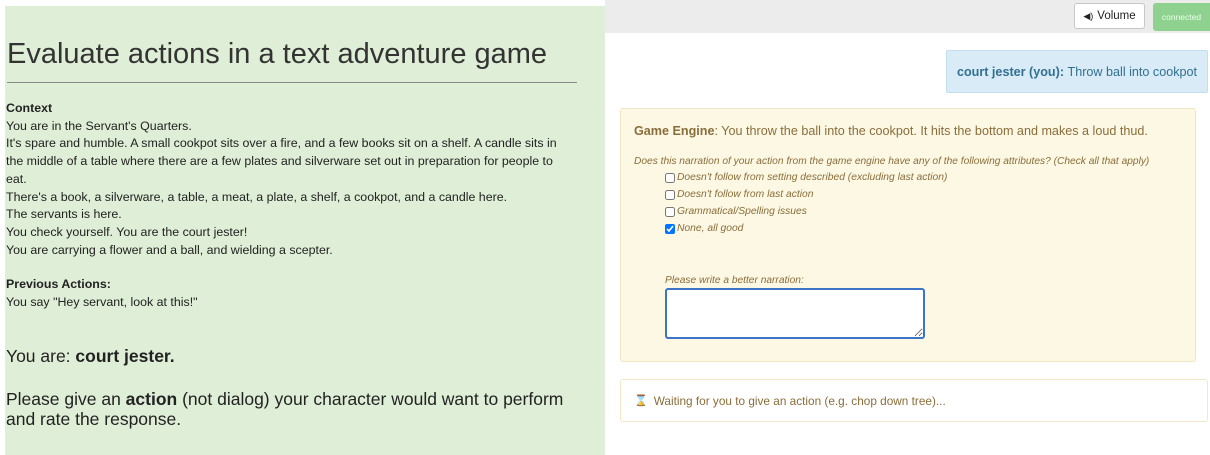  What do you see at coordinates (674, 131) in the screenshot?
I see `engine-label: Game Engine` at bounding box center [674, 131].